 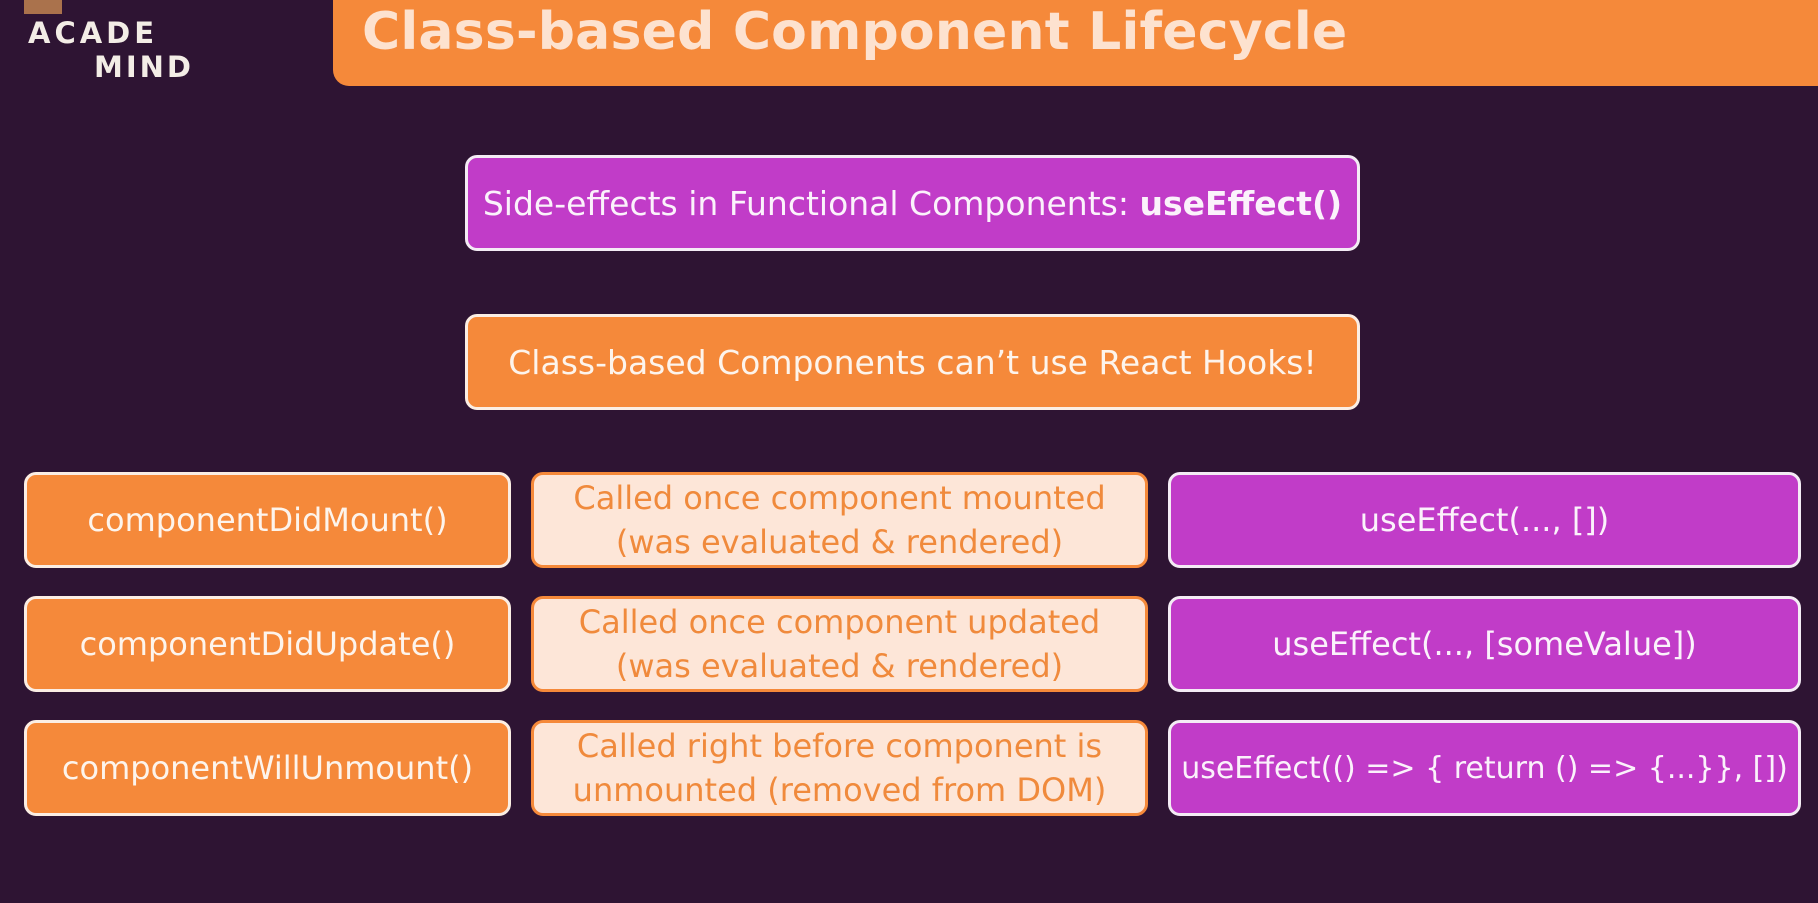 I want to click on slide-title: Class-based Component Lifecycle, so click(x=855, y=32).